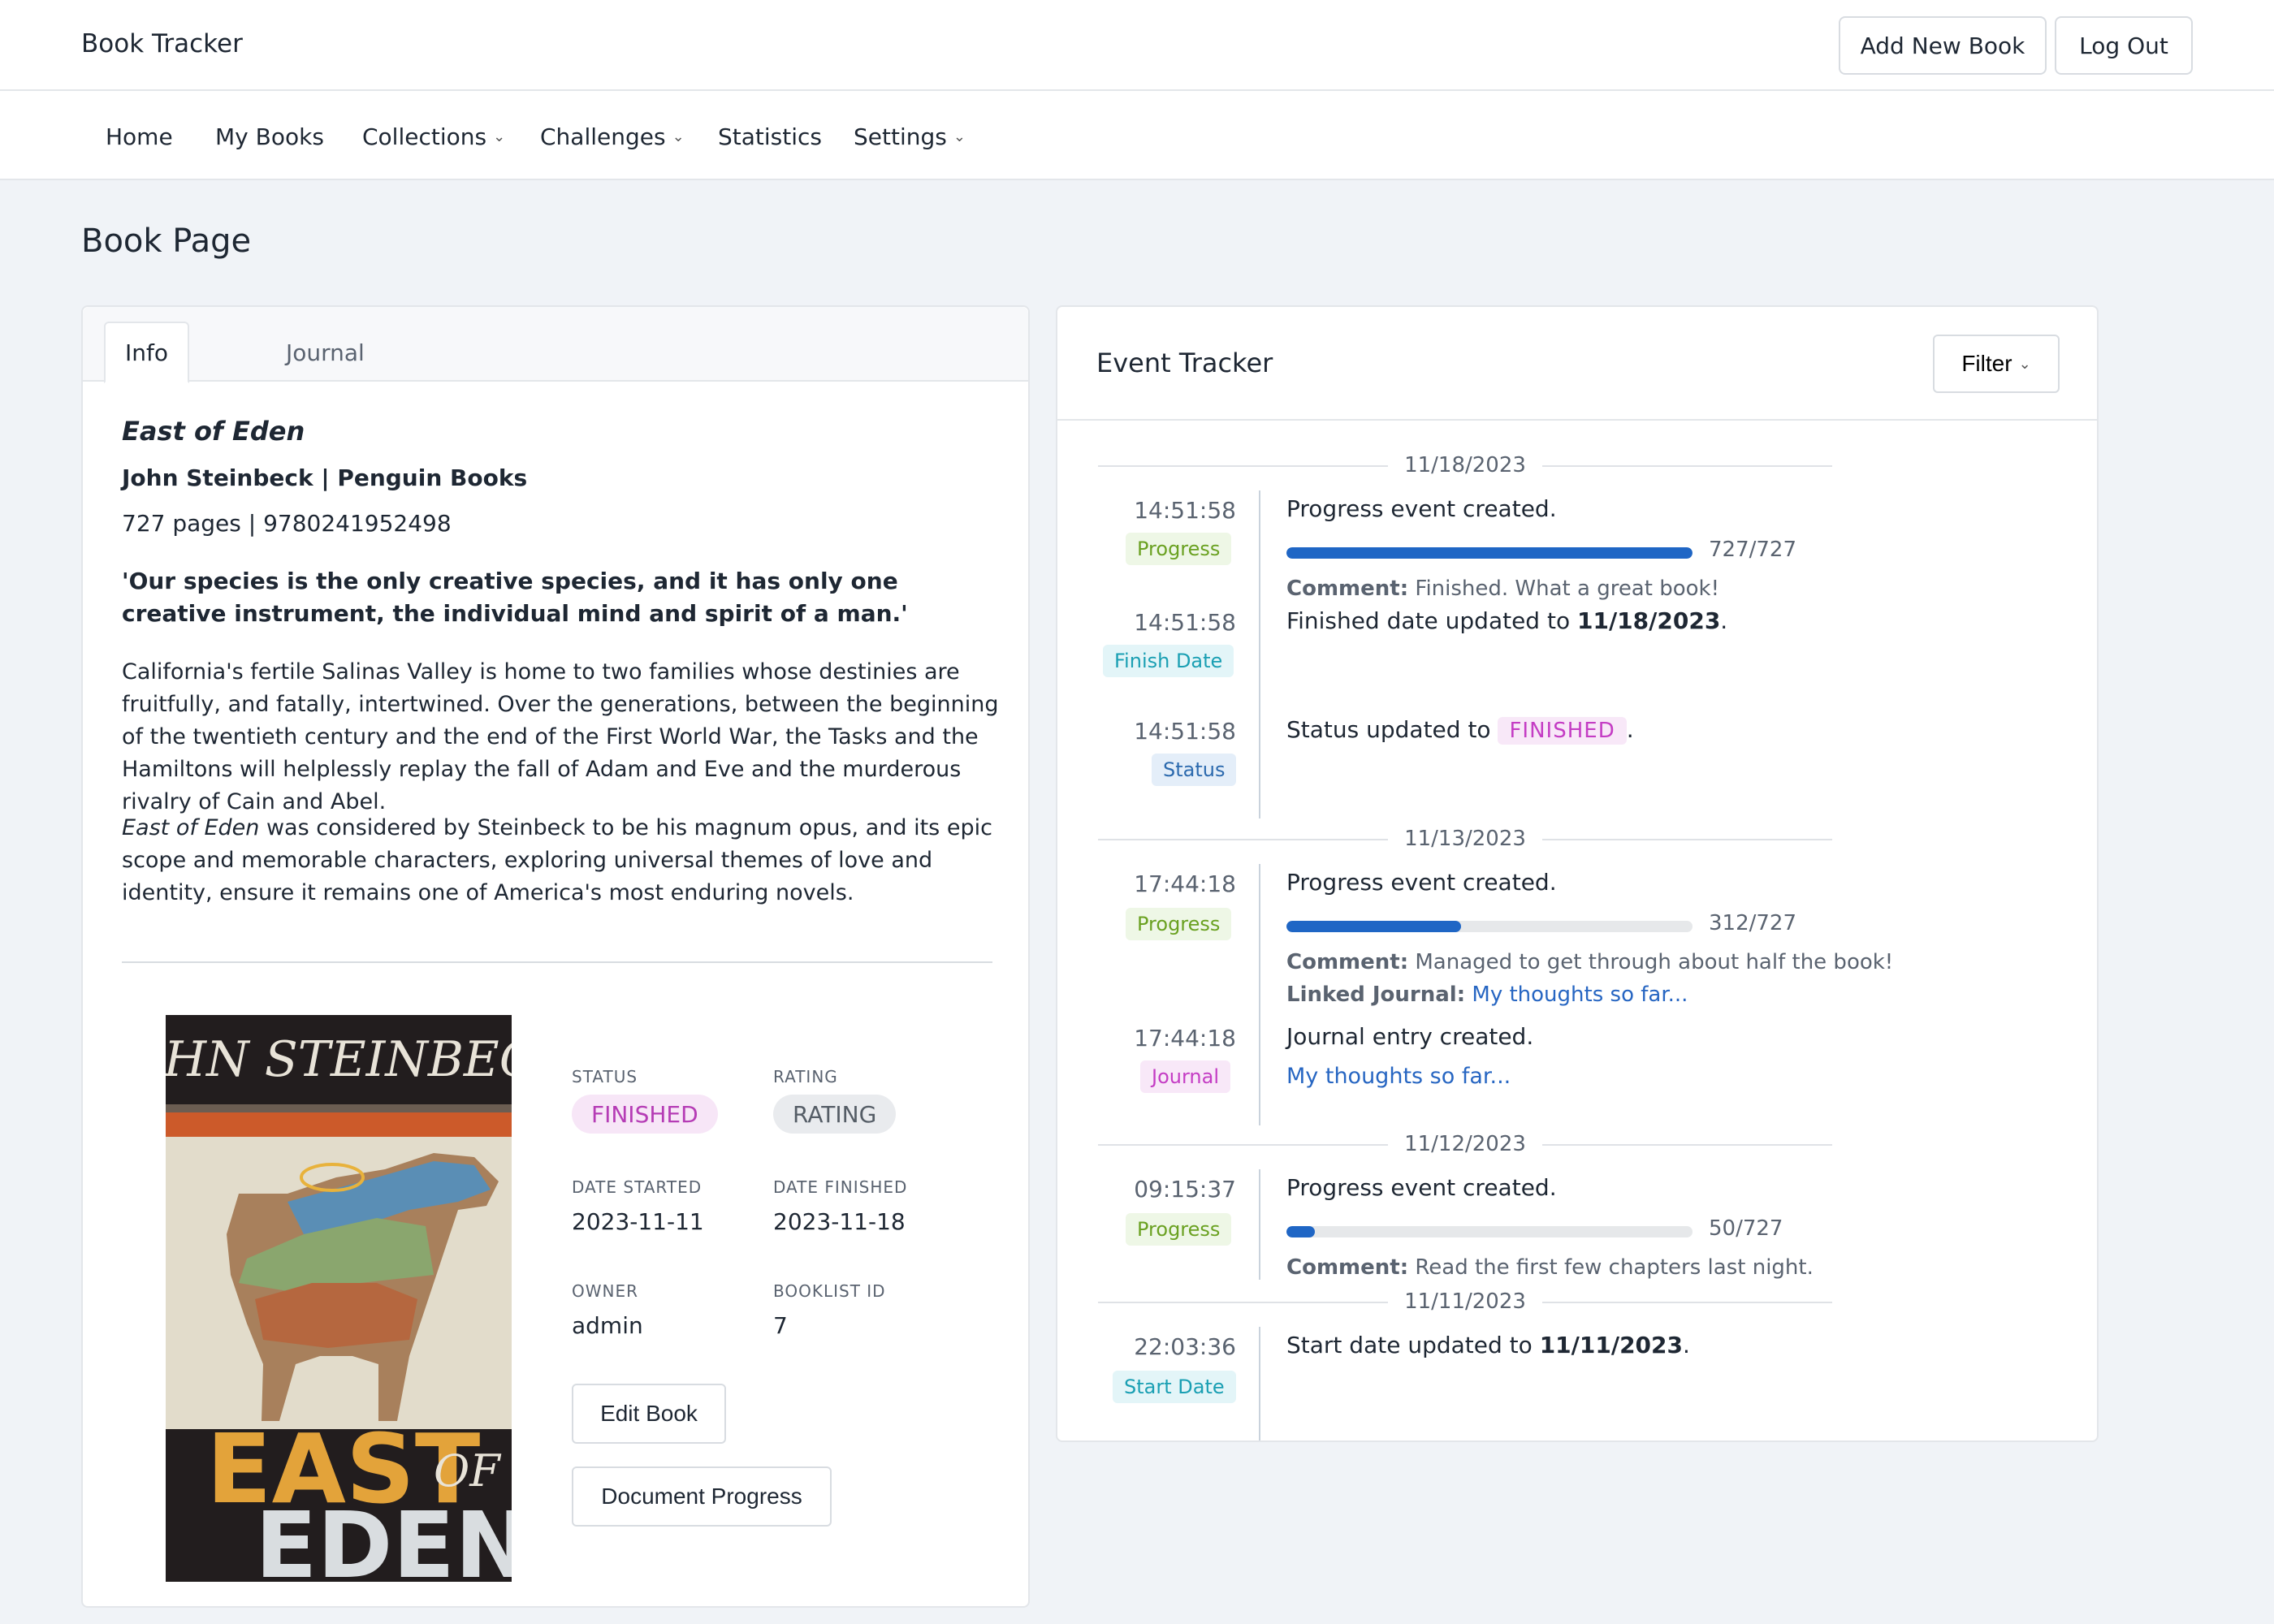  I want to click on cover-title-of: OF, so click(468, 1471).